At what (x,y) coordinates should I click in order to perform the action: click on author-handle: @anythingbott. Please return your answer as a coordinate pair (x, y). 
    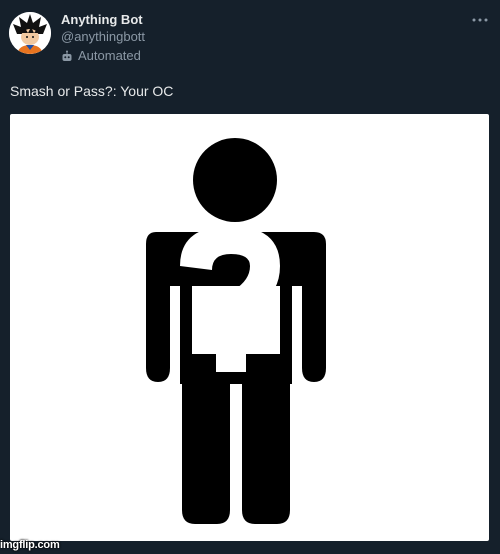
    Looking at the image, I should click on (103, 36).